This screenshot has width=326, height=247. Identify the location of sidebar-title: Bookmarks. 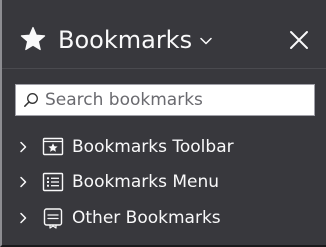
(125, 40).